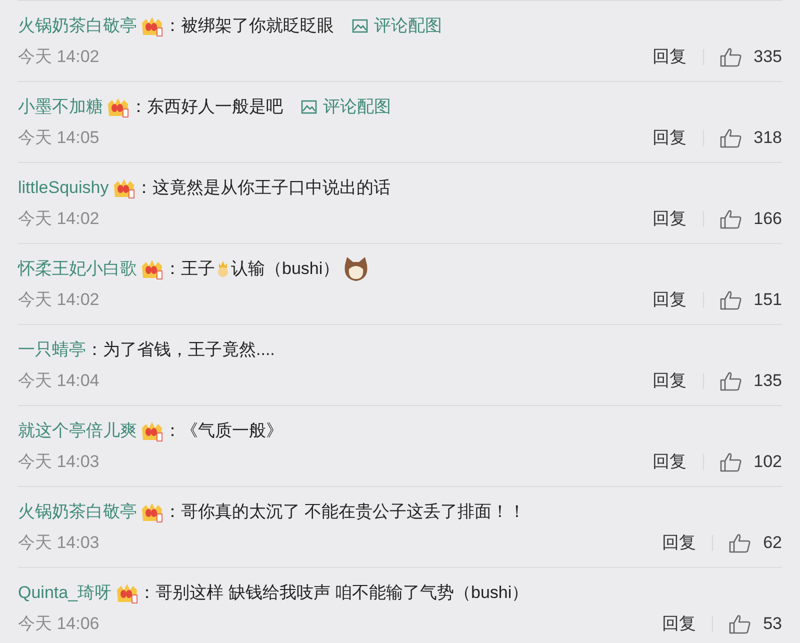  What do you see at coordinates (755, 543) in the screenshot?
I see `like-button: 62` at bounding box center [755, 543].